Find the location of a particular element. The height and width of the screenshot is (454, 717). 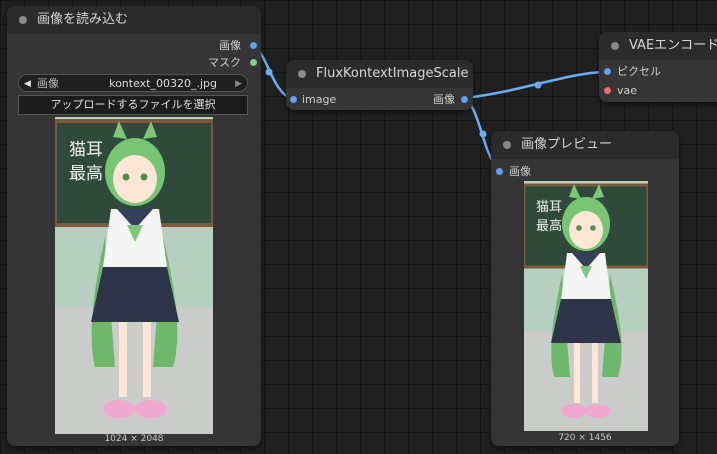

combo-label: 画像 is located at coordinates (48, 83).